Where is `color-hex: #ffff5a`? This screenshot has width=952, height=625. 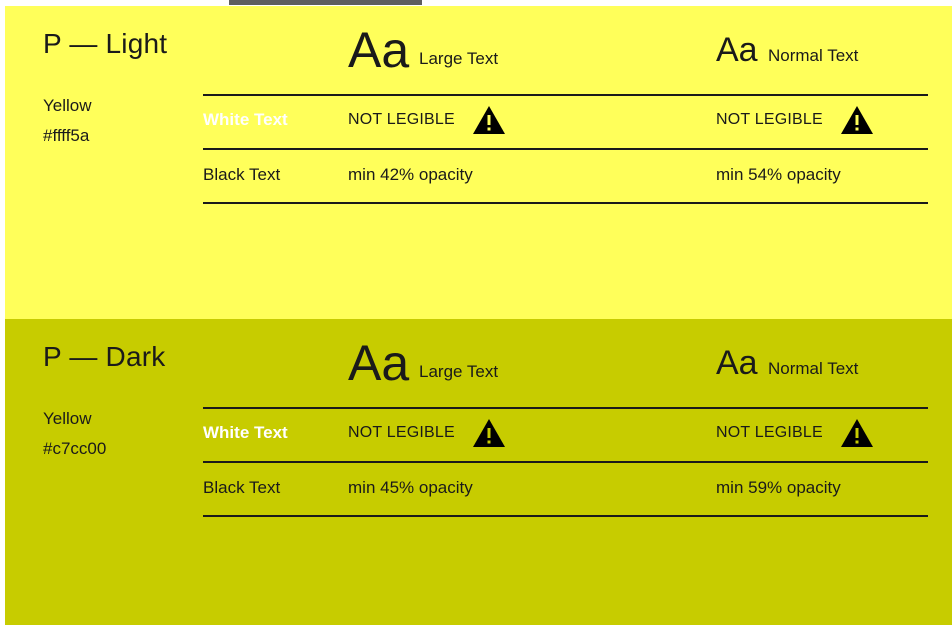
color-hex: #ffff5a is located at coordinates (66, 135).